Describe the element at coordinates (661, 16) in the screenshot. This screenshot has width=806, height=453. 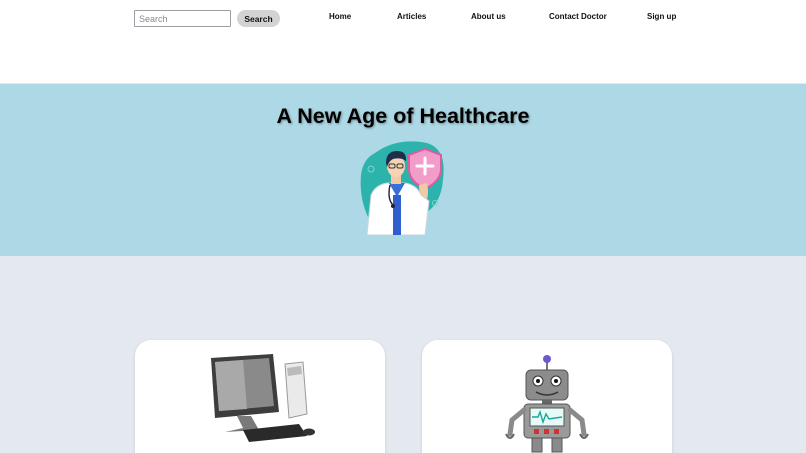
I see `nav-sign-up-link: Sign up` at that location.